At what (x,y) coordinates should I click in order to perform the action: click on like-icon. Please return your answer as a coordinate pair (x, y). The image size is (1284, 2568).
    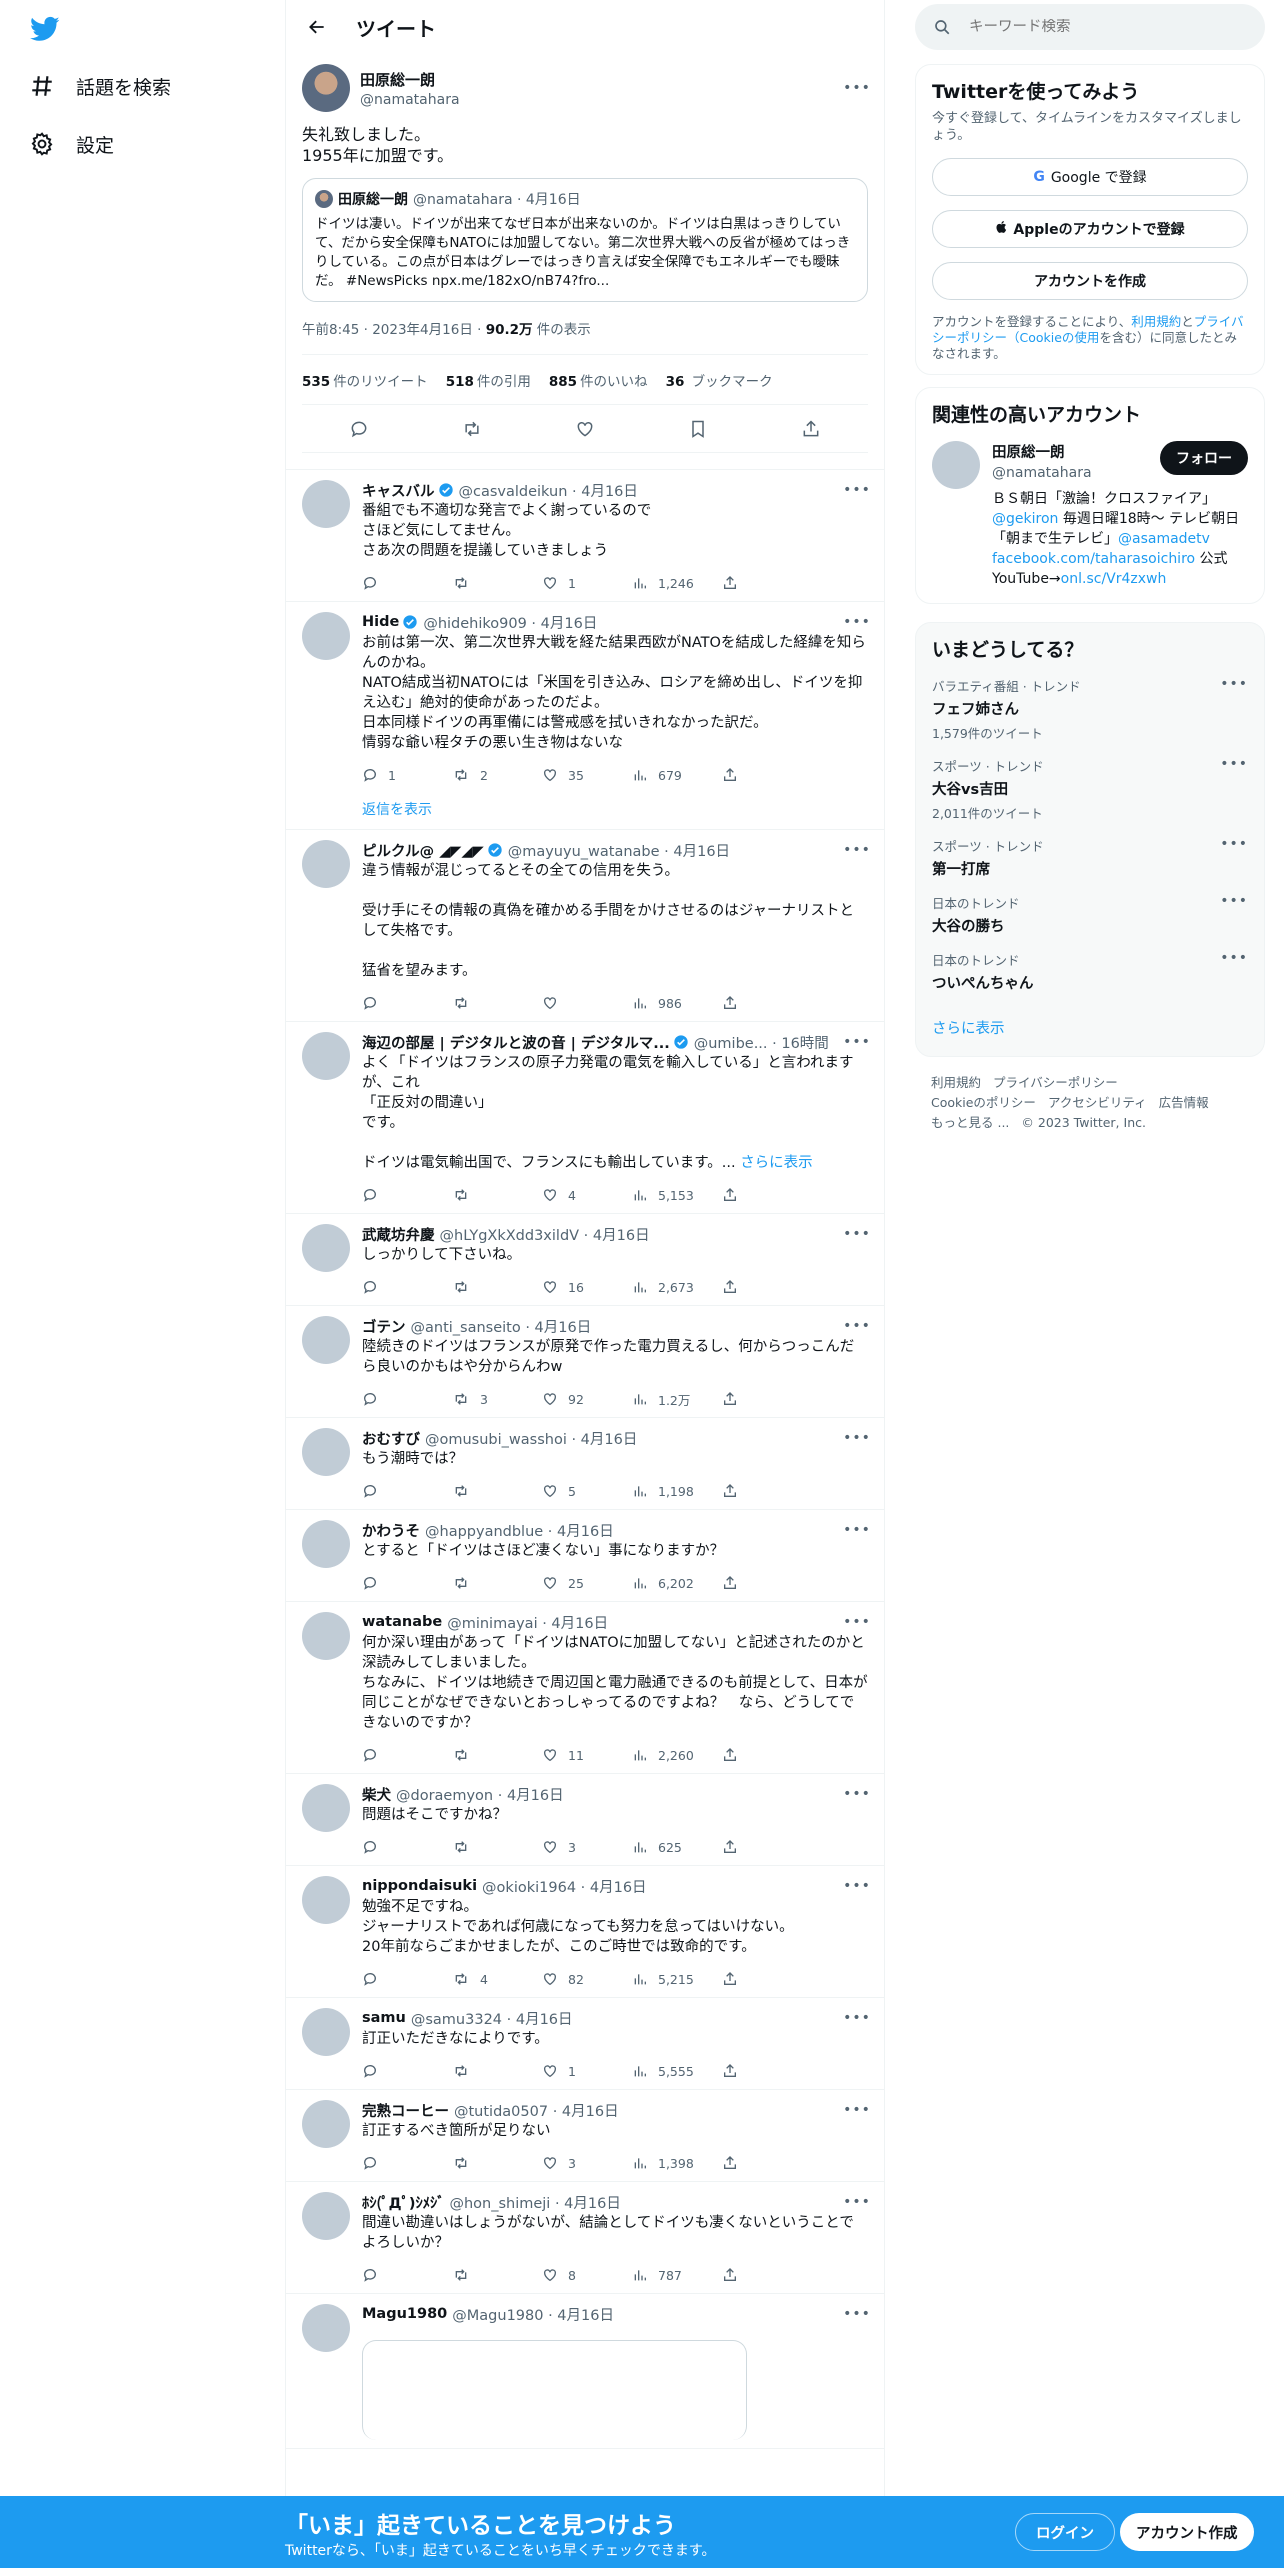
    Looking at the image, I should click on (585, 429).